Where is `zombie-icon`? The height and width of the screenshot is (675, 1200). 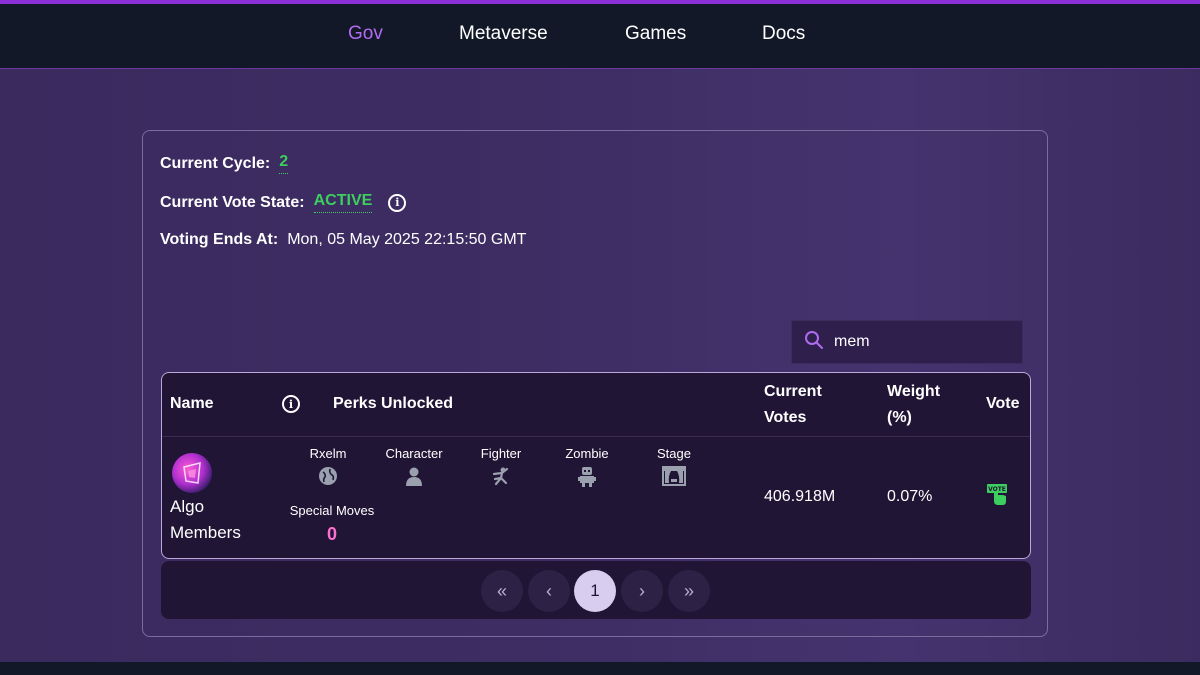 zombie-icon is located at coordinates (587, 477).